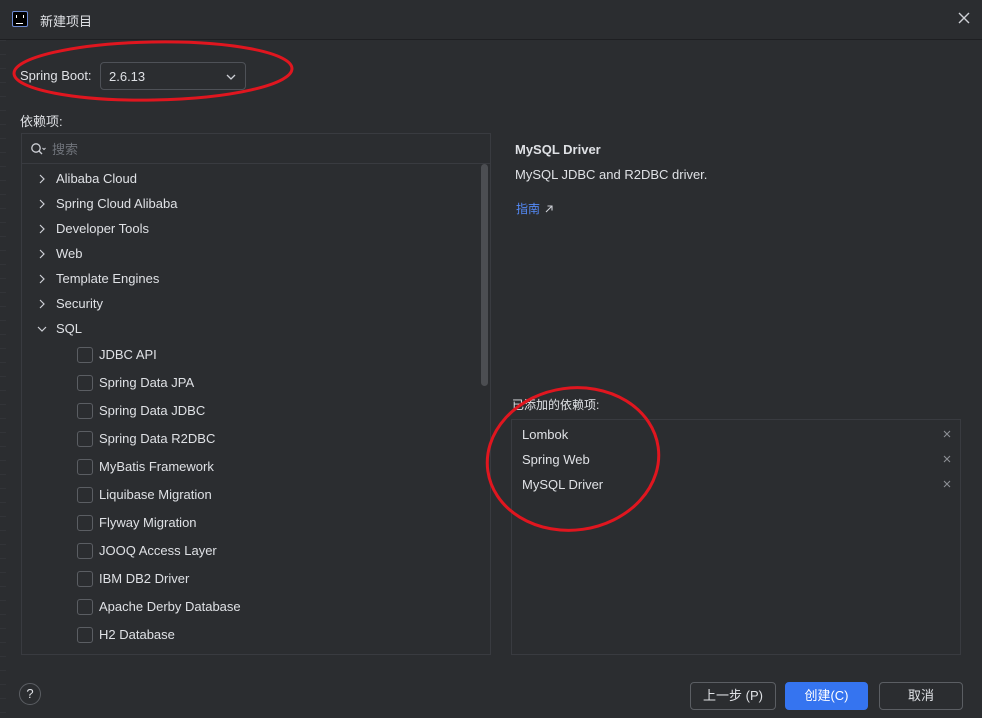 The height and width of the screenshot is (718, 982). I want to click on spring-boot-label: Spring Boot:, so click(56, 75).